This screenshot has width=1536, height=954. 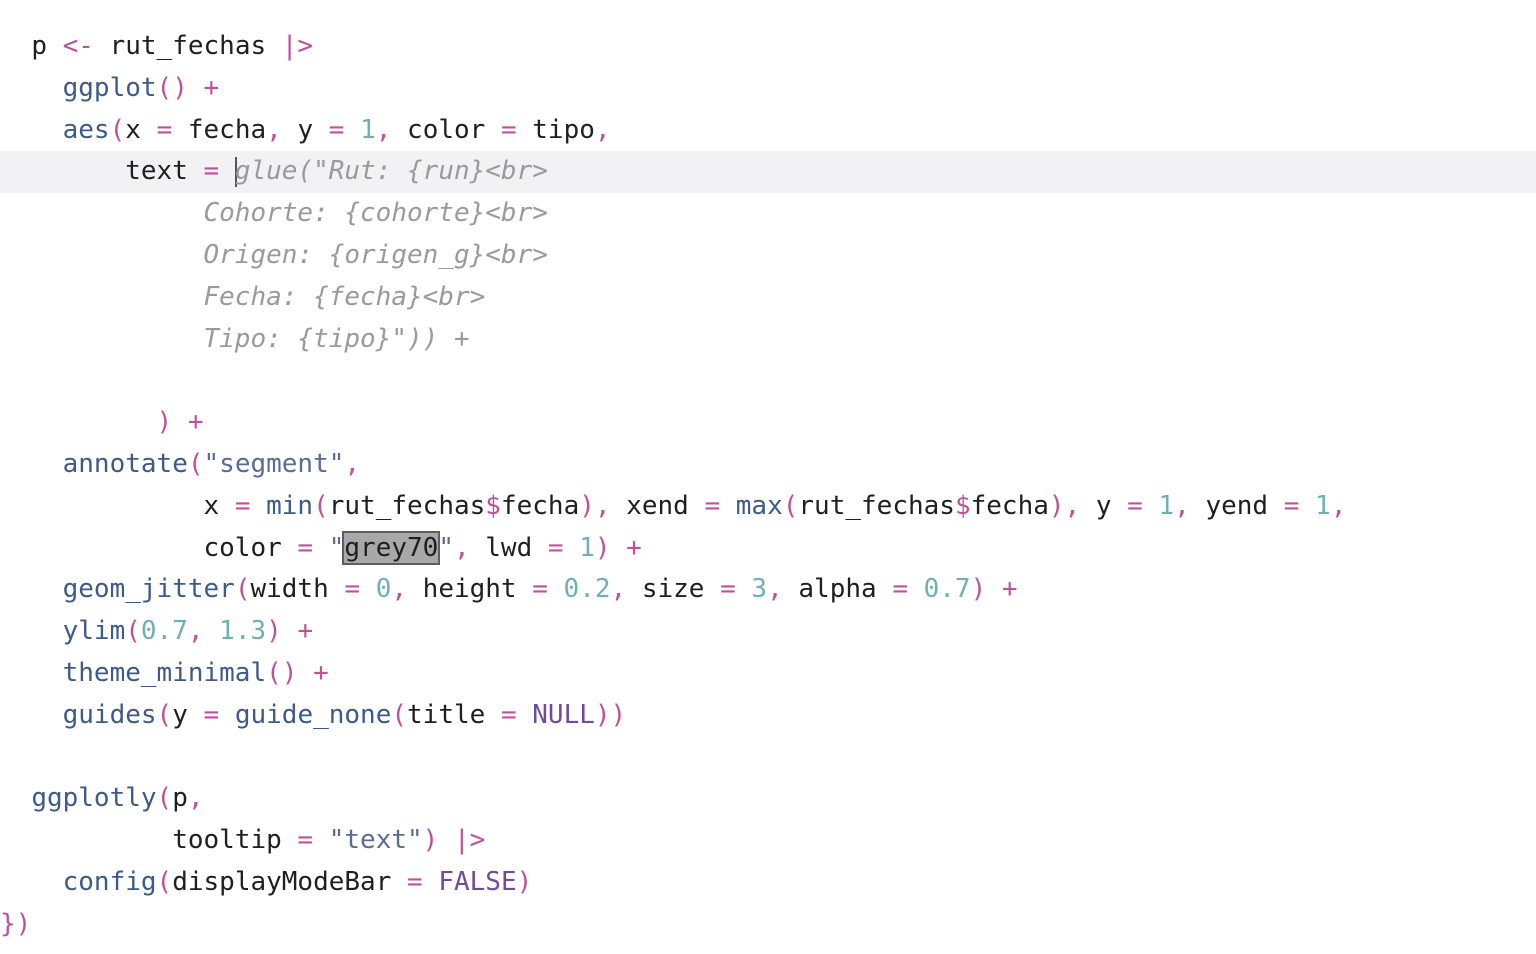 What do you see at coordinates (768, 47) in the screenshot?
I see `code-line: p <- rut_fechas |>` at bounding box center [768, 47].